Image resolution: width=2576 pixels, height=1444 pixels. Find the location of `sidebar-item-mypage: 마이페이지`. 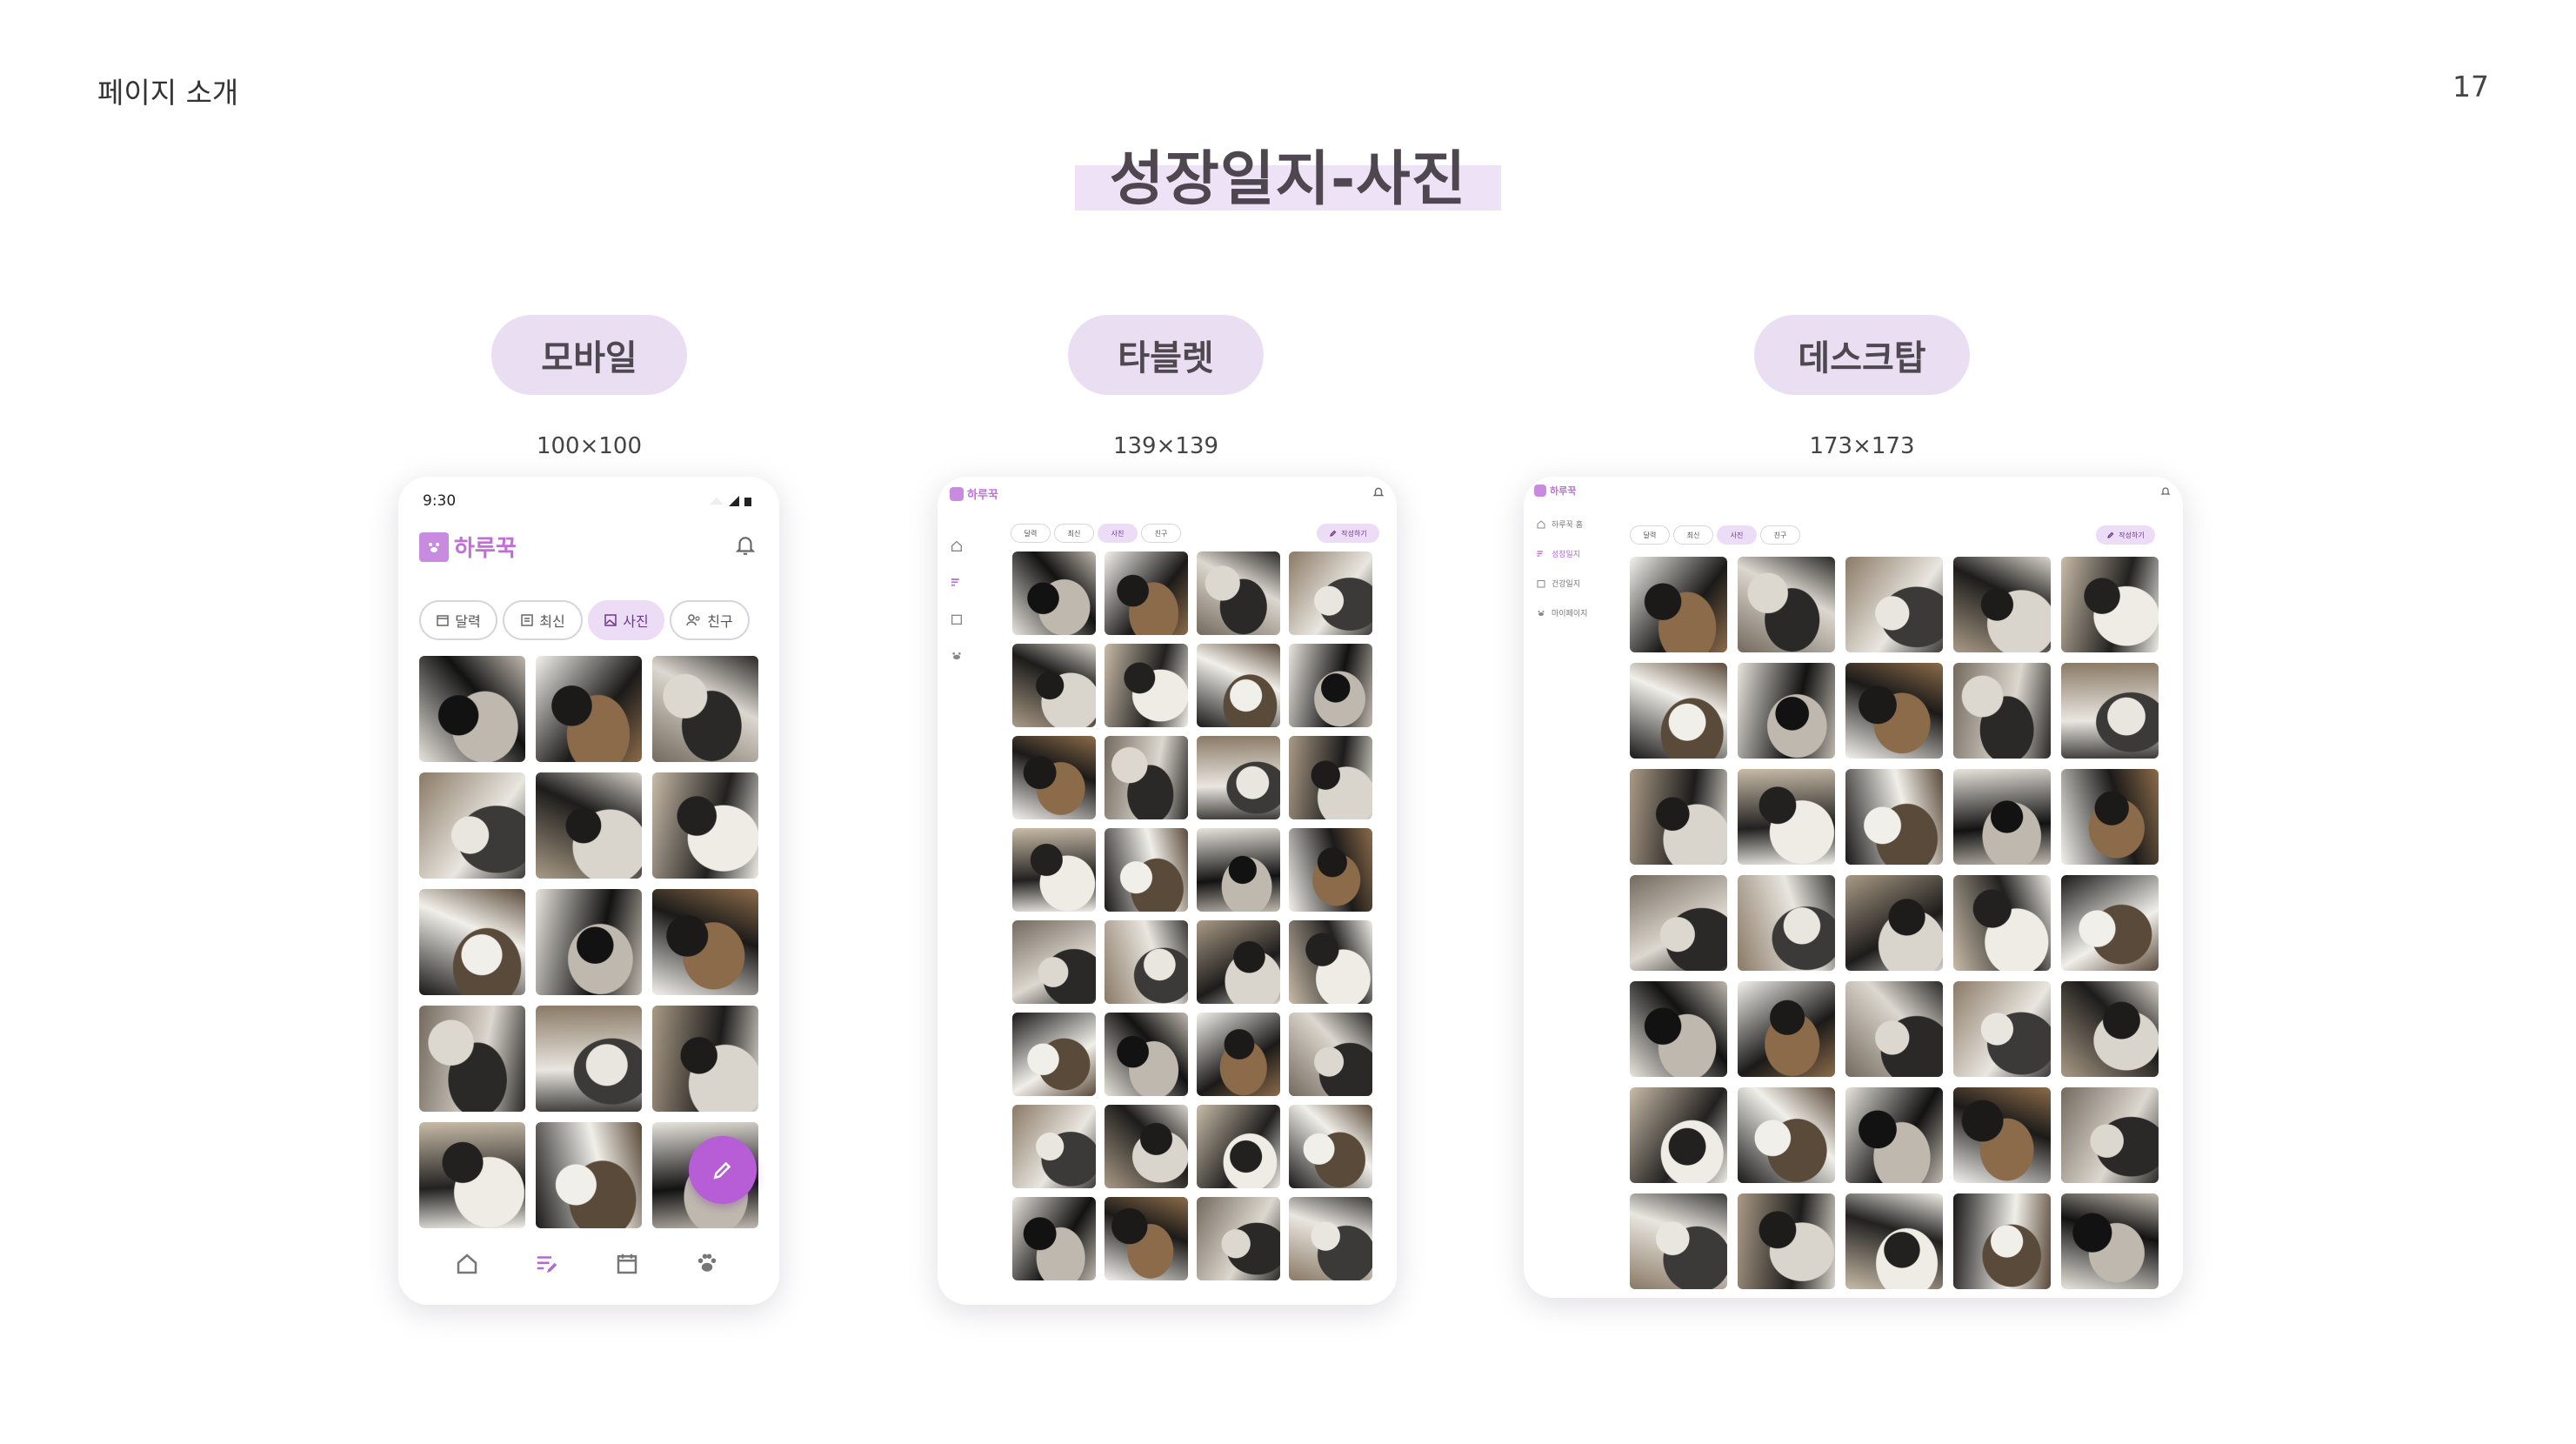

sidebar-item-mypage: 마이페이지 is located at coordinates (1561, 612).